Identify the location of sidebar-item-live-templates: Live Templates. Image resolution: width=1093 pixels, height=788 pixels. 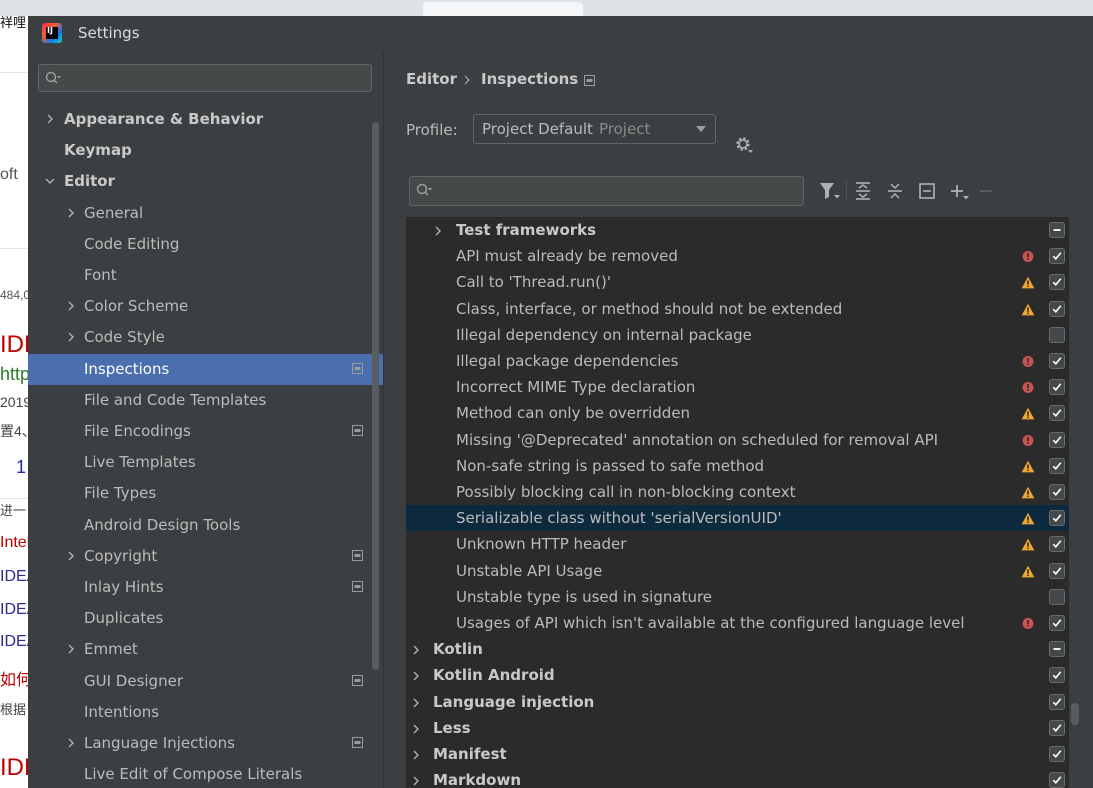
(205, 462).